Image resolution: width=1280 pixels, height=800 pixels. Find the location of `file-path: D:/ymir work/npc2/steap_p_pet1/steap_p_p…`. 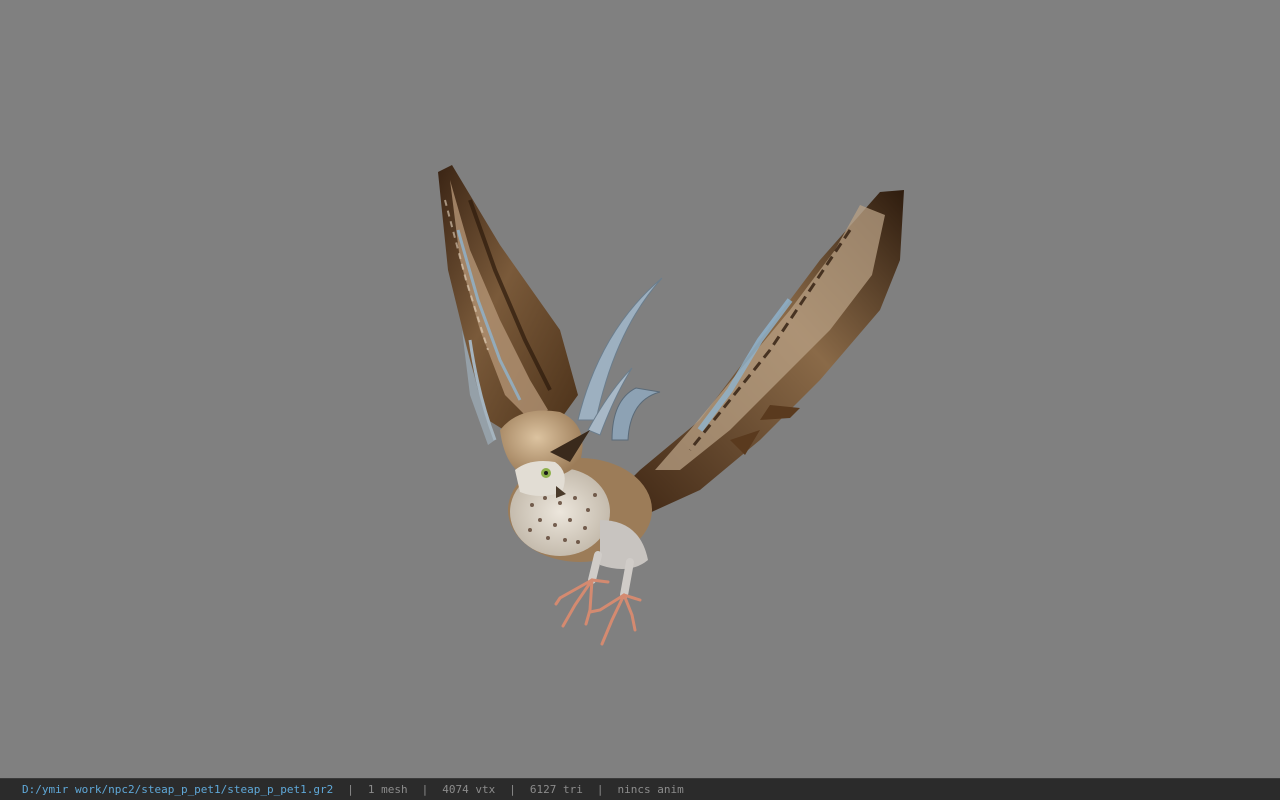

file-path: D:/ymir work/npc2/steap_p_pet1/steap_p_p… is located at coordinates (178, 789).